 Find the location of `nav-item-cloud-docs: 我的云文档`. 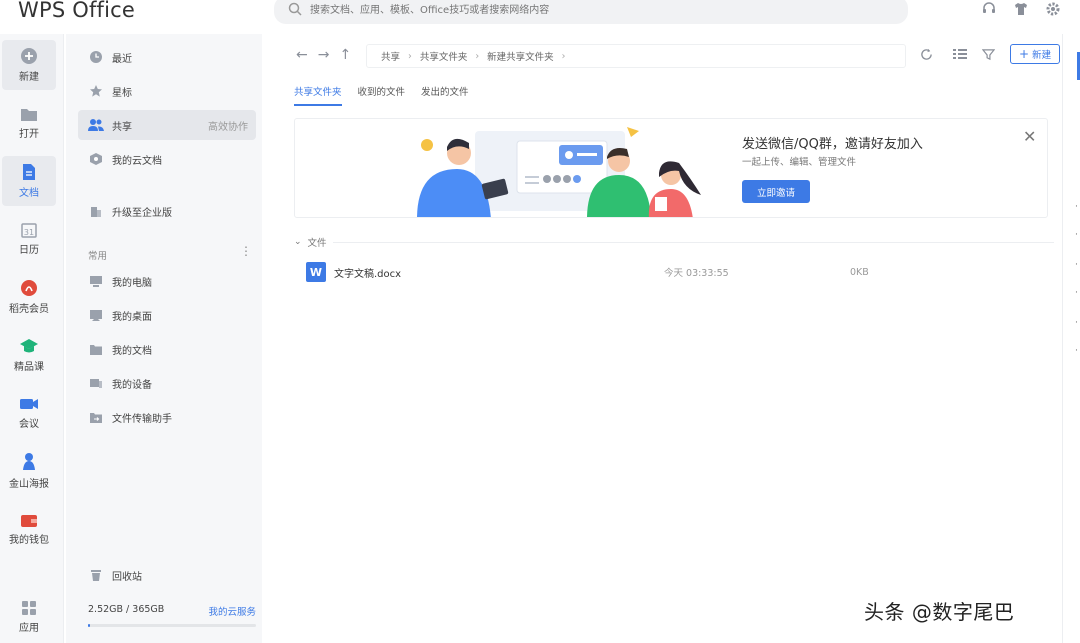

nav-item-cloud-docs: 我的云文档 is located at coordinates (167, 159).